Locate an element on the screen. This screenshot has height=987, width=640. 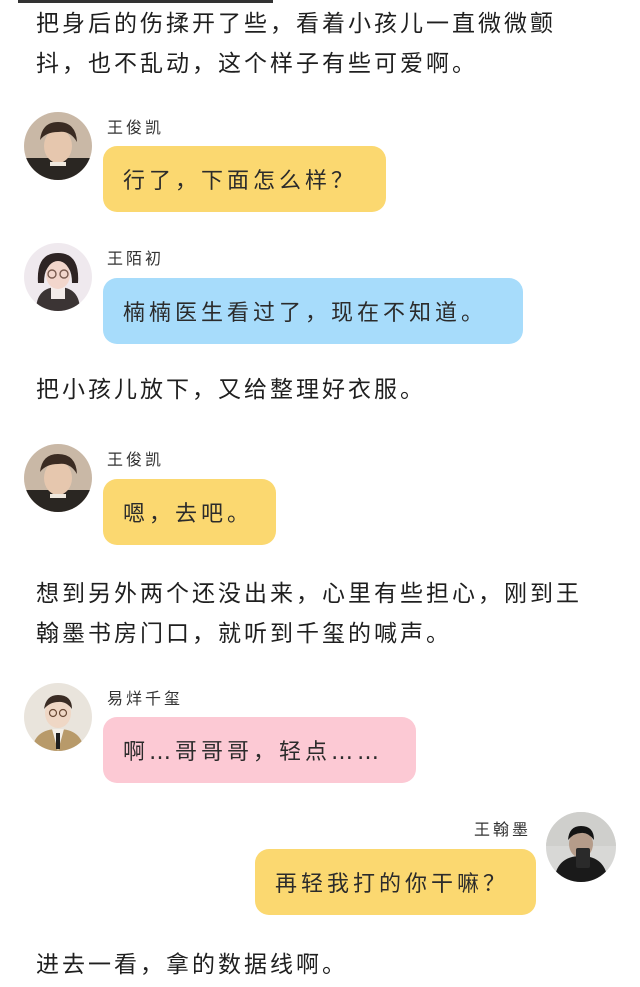
narration-paragraph: 把小孩儿放下，又给整理好衣服。 is located at coordinates (231, 390).